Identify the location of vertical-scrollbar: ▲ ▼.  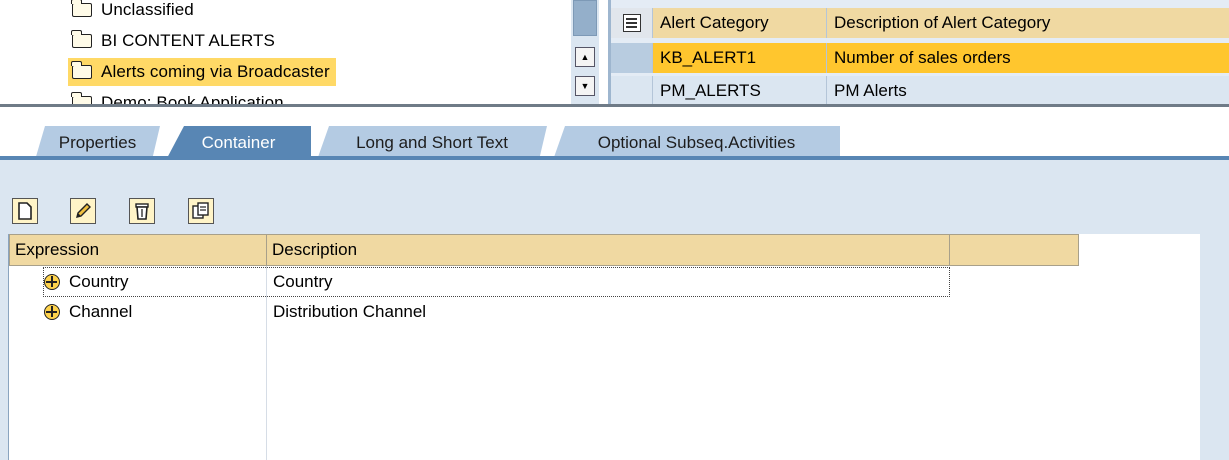
(585, 52).